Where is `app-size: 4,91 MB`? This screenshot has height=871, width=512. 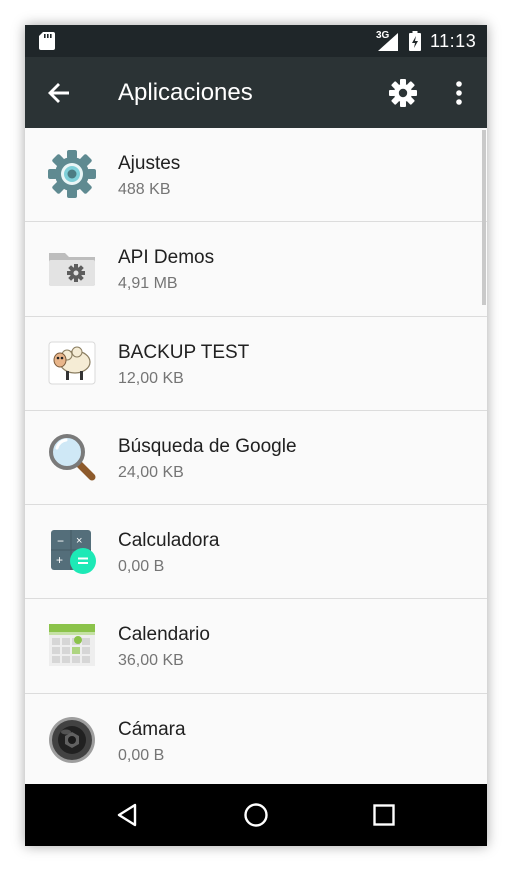 app-size: 4,91 MB is located at coordinates (148, 284).